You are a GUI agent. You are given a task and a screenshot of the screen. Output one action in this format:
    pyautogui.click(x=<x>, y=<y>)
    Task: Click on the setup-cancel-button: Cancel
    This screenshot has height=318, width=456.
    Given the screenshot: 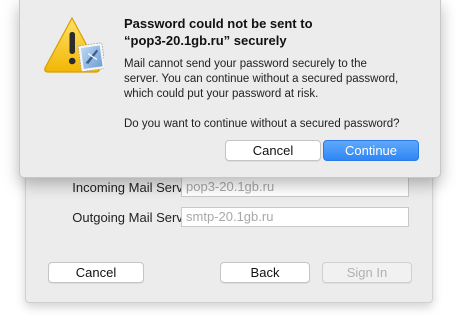 What is the action you would take?
    pyautogui.click(x=96, y=272)
    